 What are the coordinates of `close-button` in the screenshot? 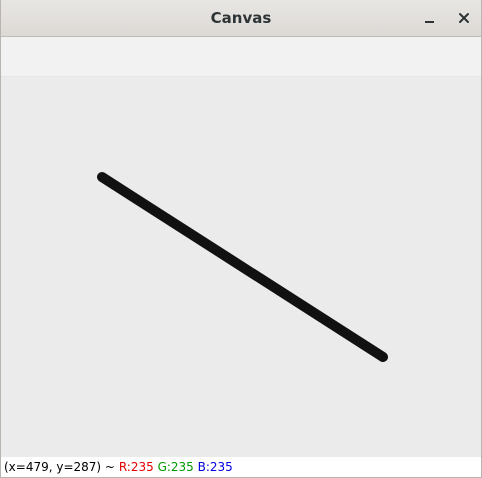 It's located at (464, 18).